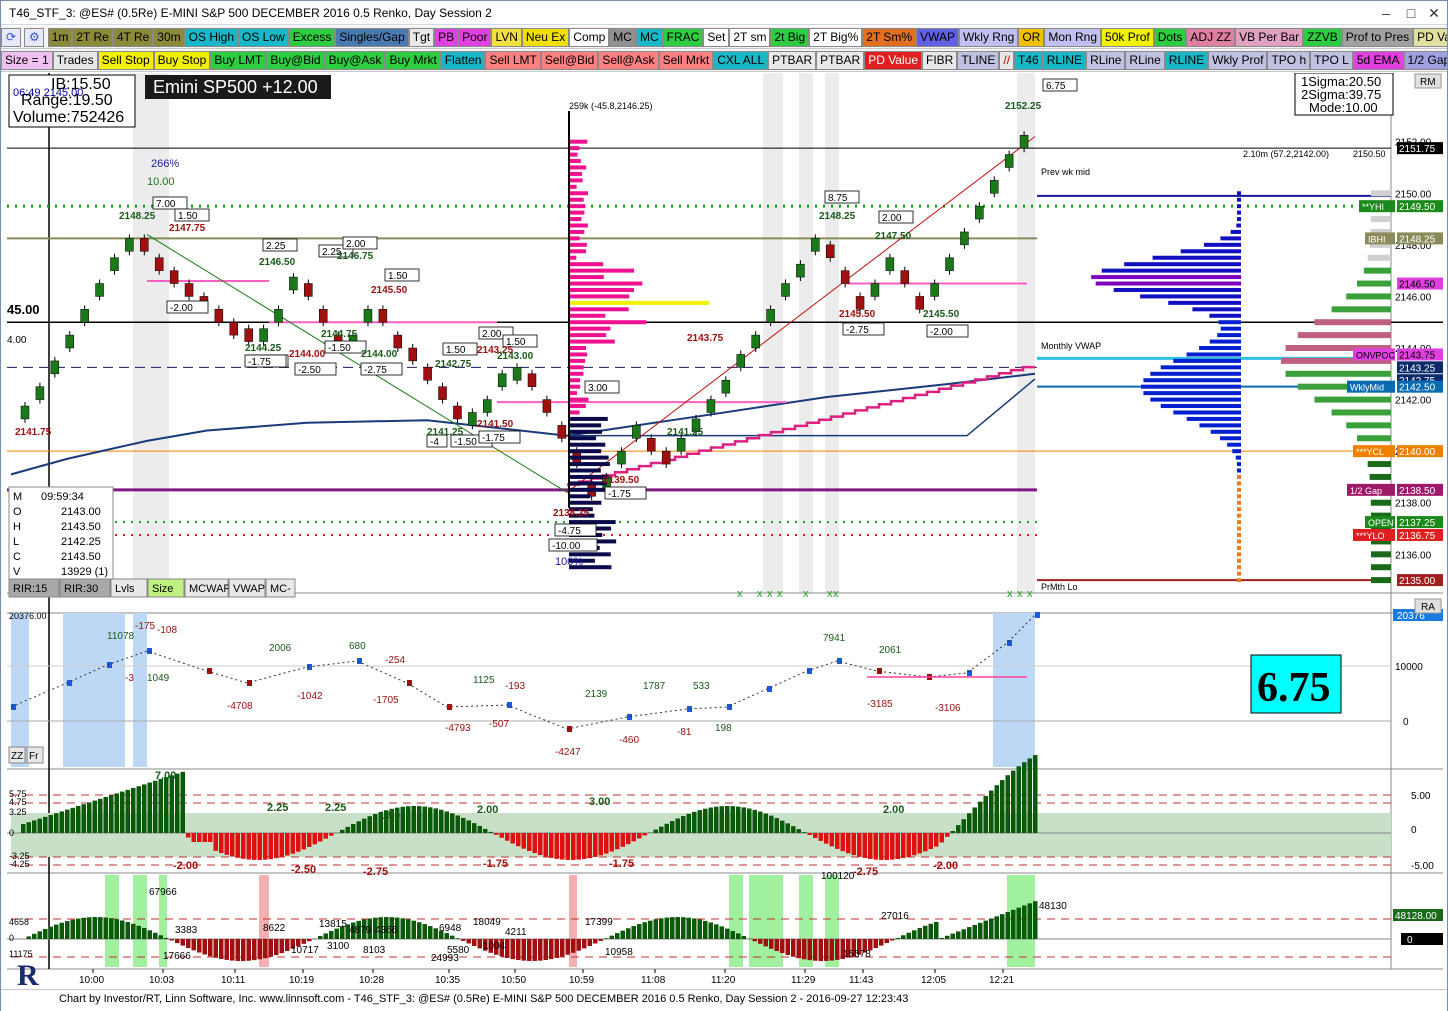 The width and height of the screenshot is (1448, 1011). I want to click on trade-buy-lmt-button: Buy LMT, so click(238, 60).